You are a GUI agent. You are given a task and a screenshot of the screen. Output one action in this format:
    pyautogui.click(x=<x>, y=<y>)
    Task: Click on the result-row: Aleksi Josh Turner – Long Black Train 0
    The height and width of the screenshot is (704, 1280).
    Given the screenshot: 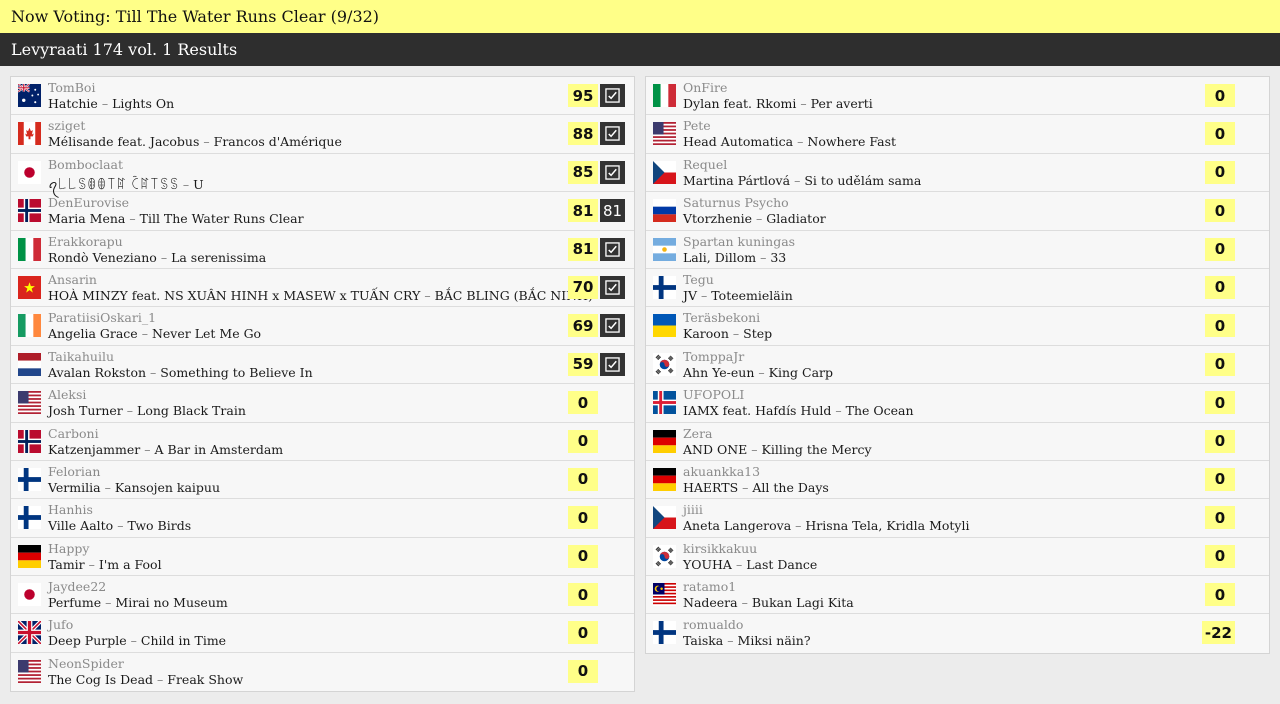 What is the action you would take?
    pyautogui.click(x=322, y=403)
    